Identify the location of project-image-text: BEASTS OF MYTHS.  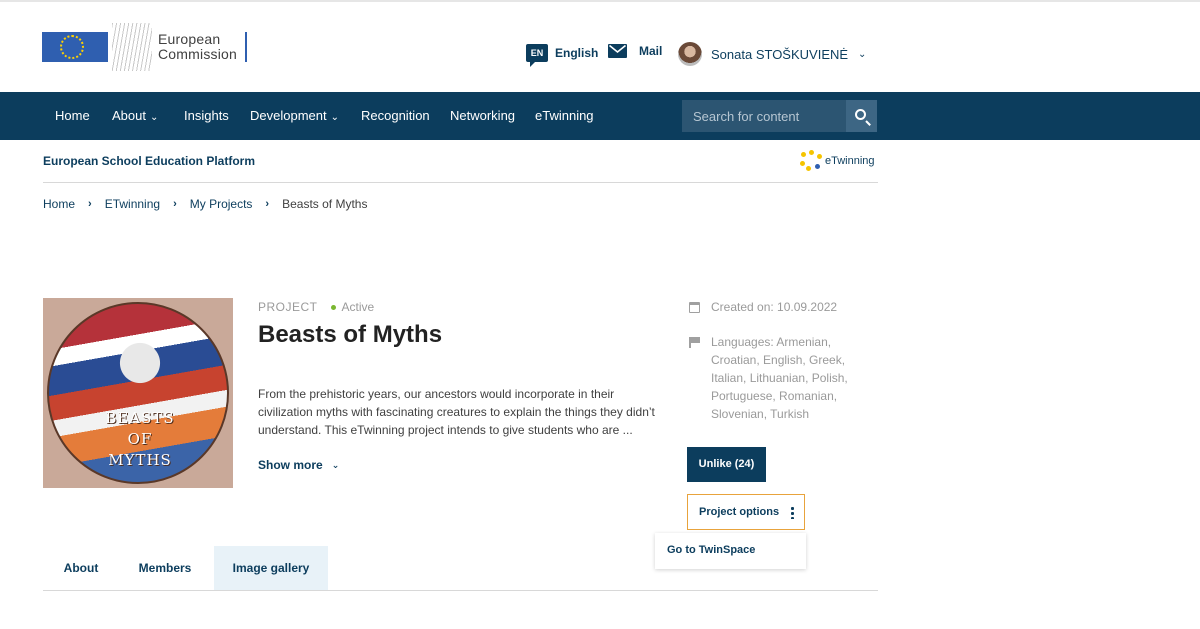
(140, 439).